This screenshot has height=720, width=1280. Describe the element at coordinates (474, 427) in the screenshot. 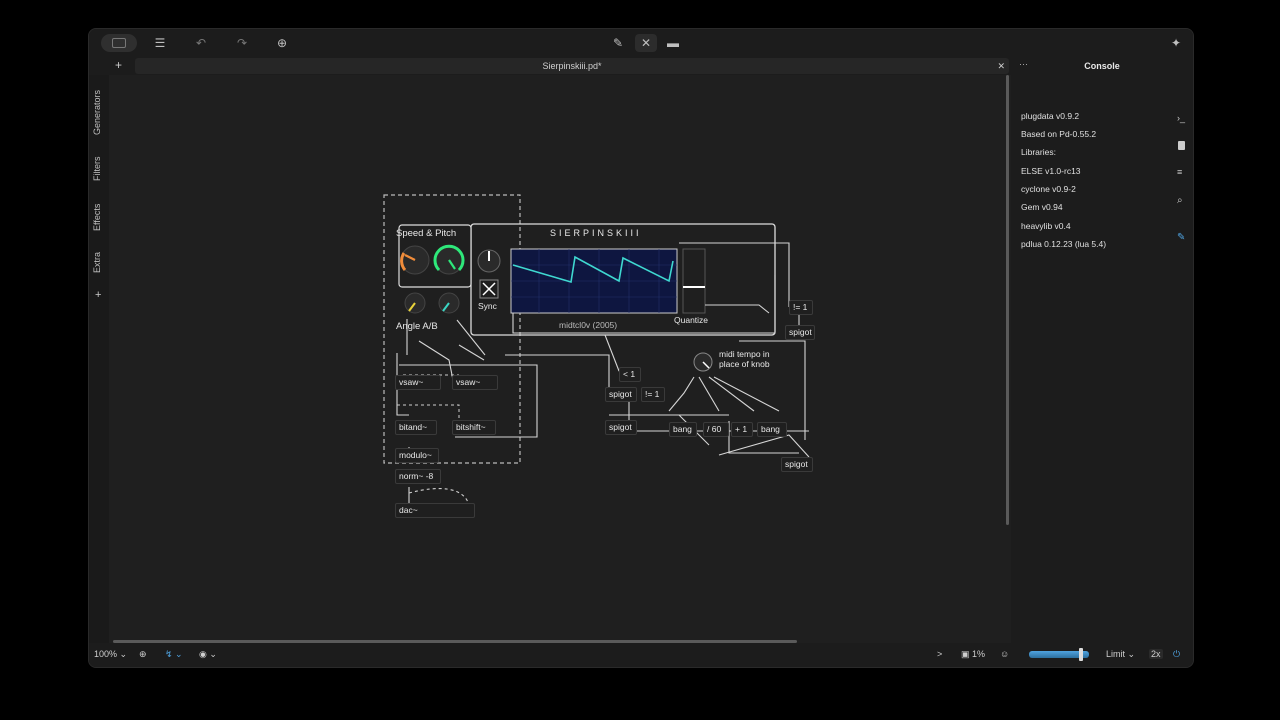

I see `object-bitshift: bitshift~` at that location.